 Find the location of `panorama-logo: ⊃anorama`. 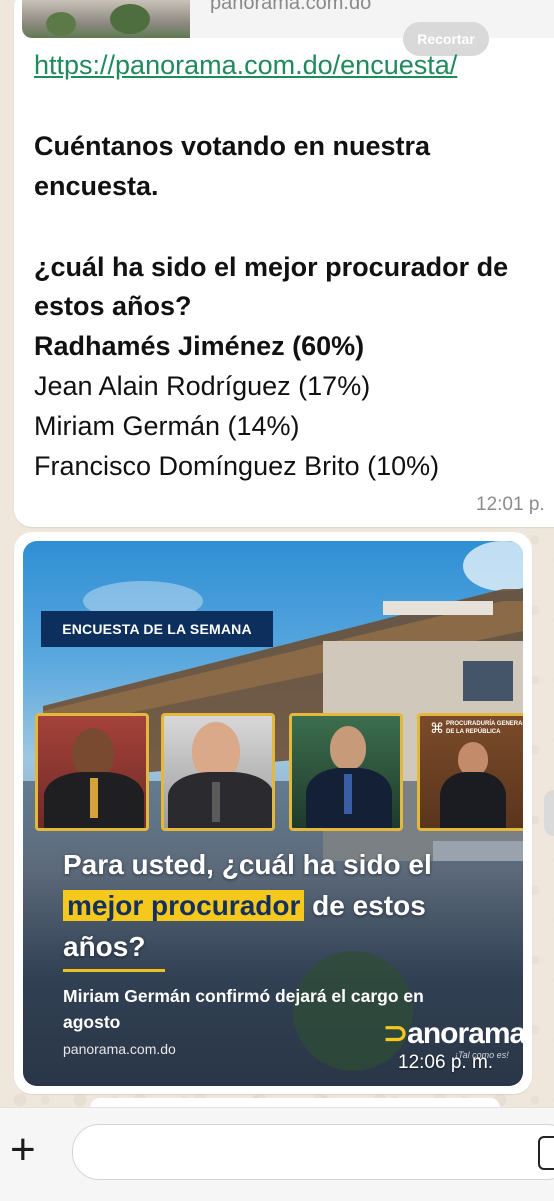

panorama-logo: ⊃anorama is located at coordinates (453, 1033).